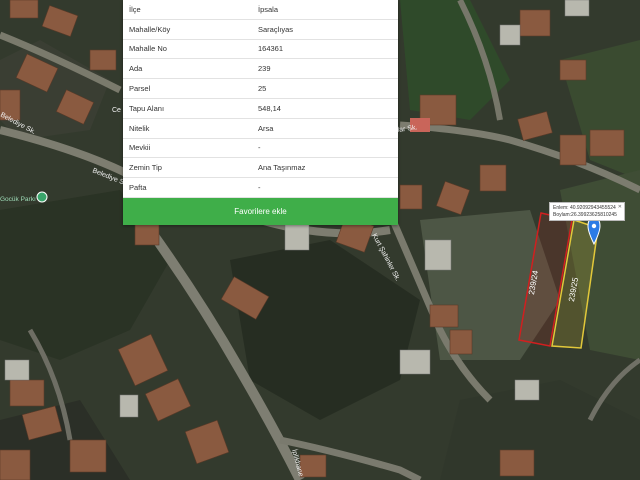  What do you see at coordinates (276, 29) in the screenshot?
I see `info-value: Saraçlıyas` at bounding box center [276, 29].